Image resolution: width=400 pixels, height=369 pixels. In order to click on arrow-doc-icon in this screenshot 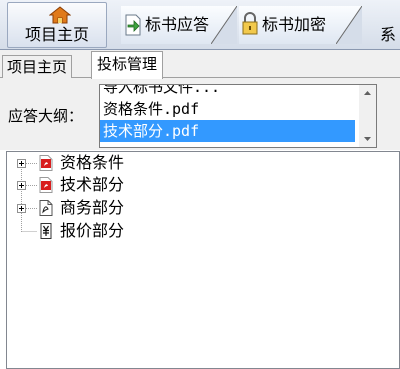, I will do `click(133, 25)`.